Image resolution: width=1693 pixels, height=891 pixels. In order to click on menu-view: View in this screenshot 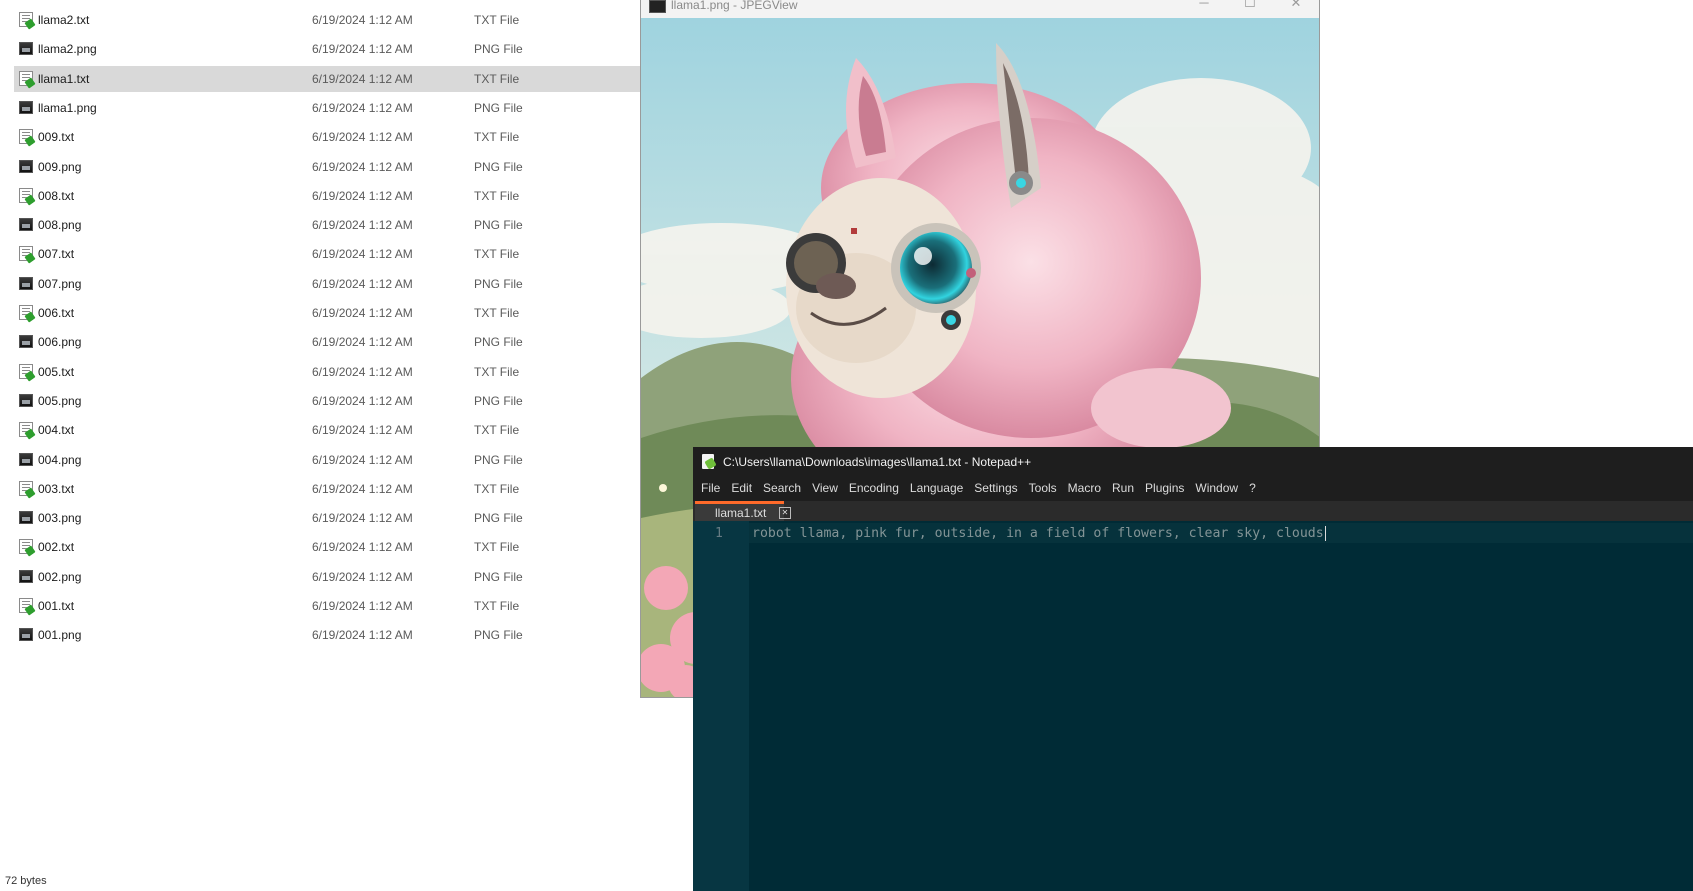, I will do `click(825, 488)`.